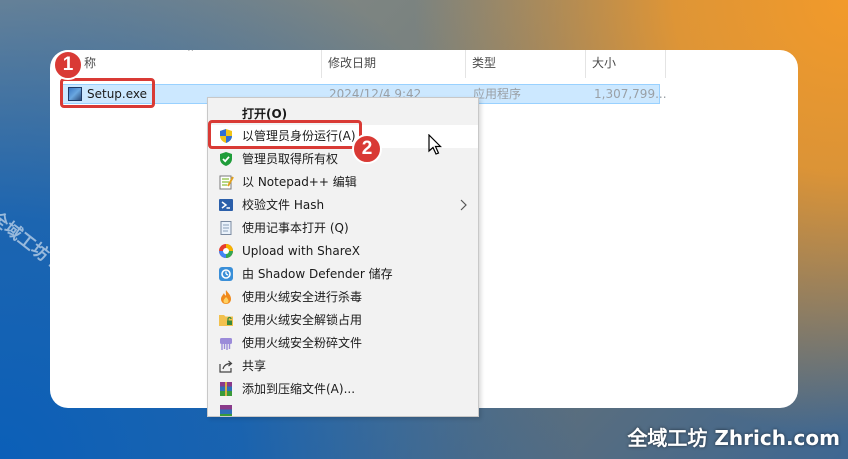  I want to click on notepad-plus-plus-icon, so click(226, 182).